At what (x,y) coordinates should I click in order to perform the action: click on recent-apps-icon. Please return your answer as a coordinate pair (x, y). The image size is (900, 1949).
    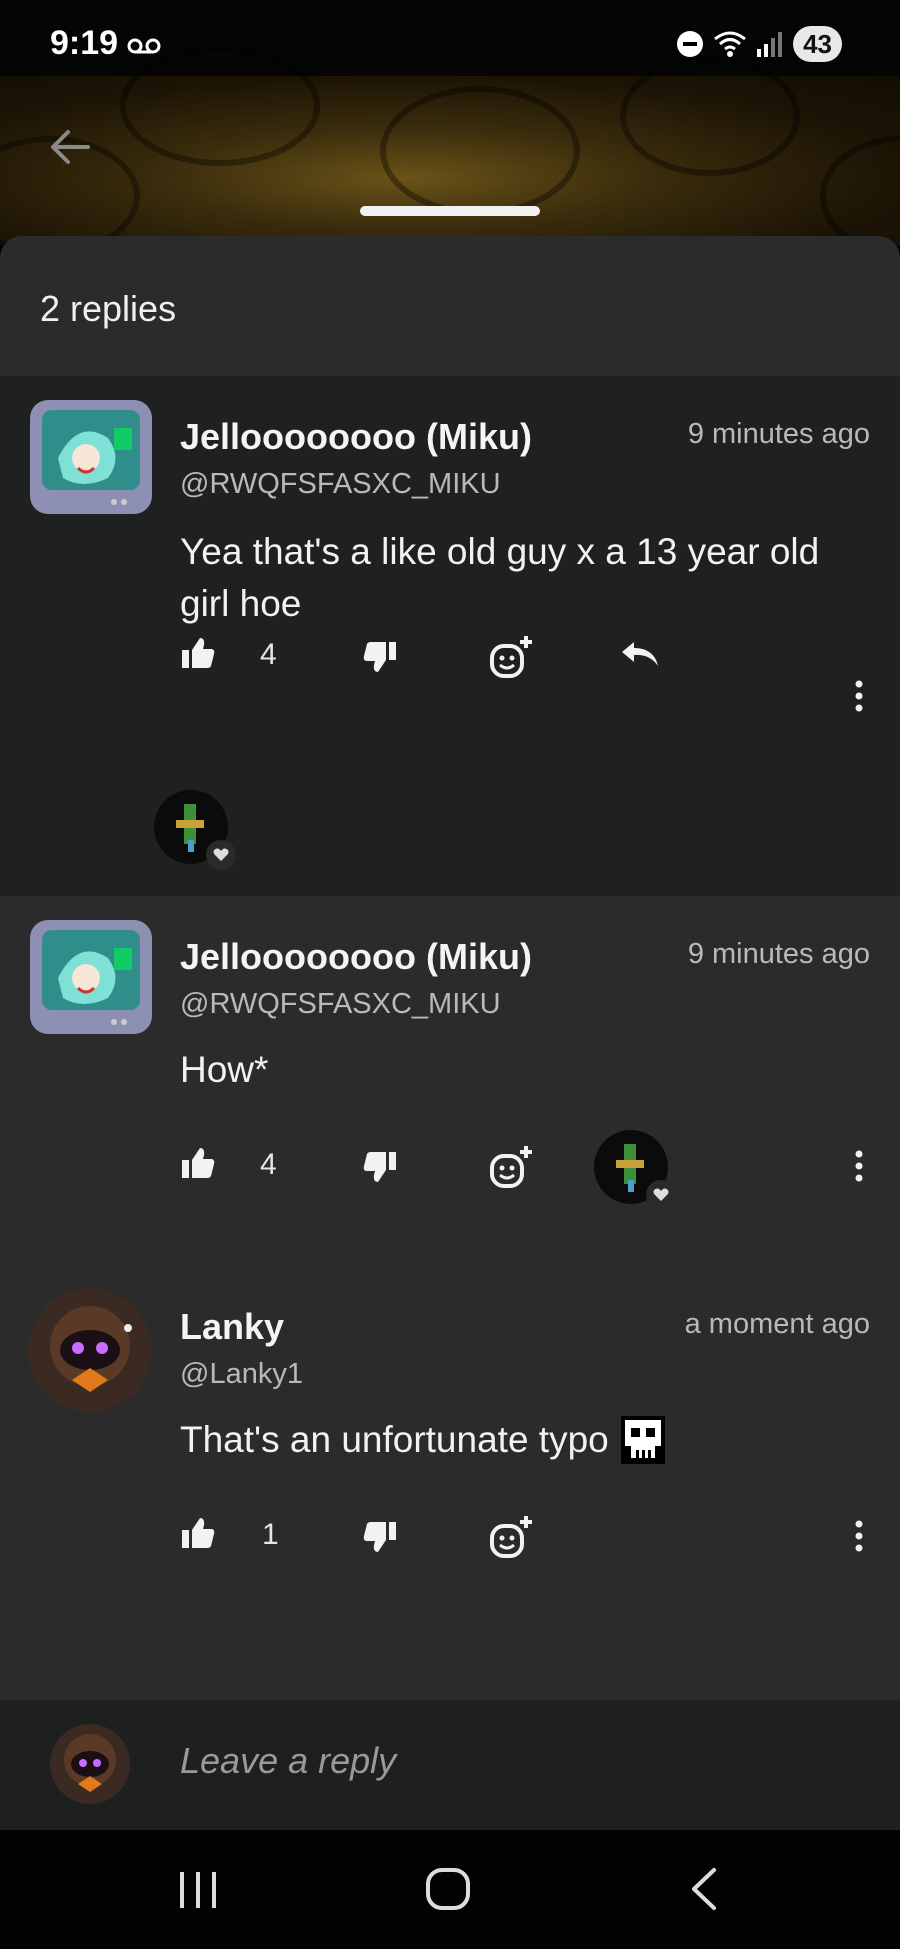
    Looking at the image, I should click on (198, 1888).